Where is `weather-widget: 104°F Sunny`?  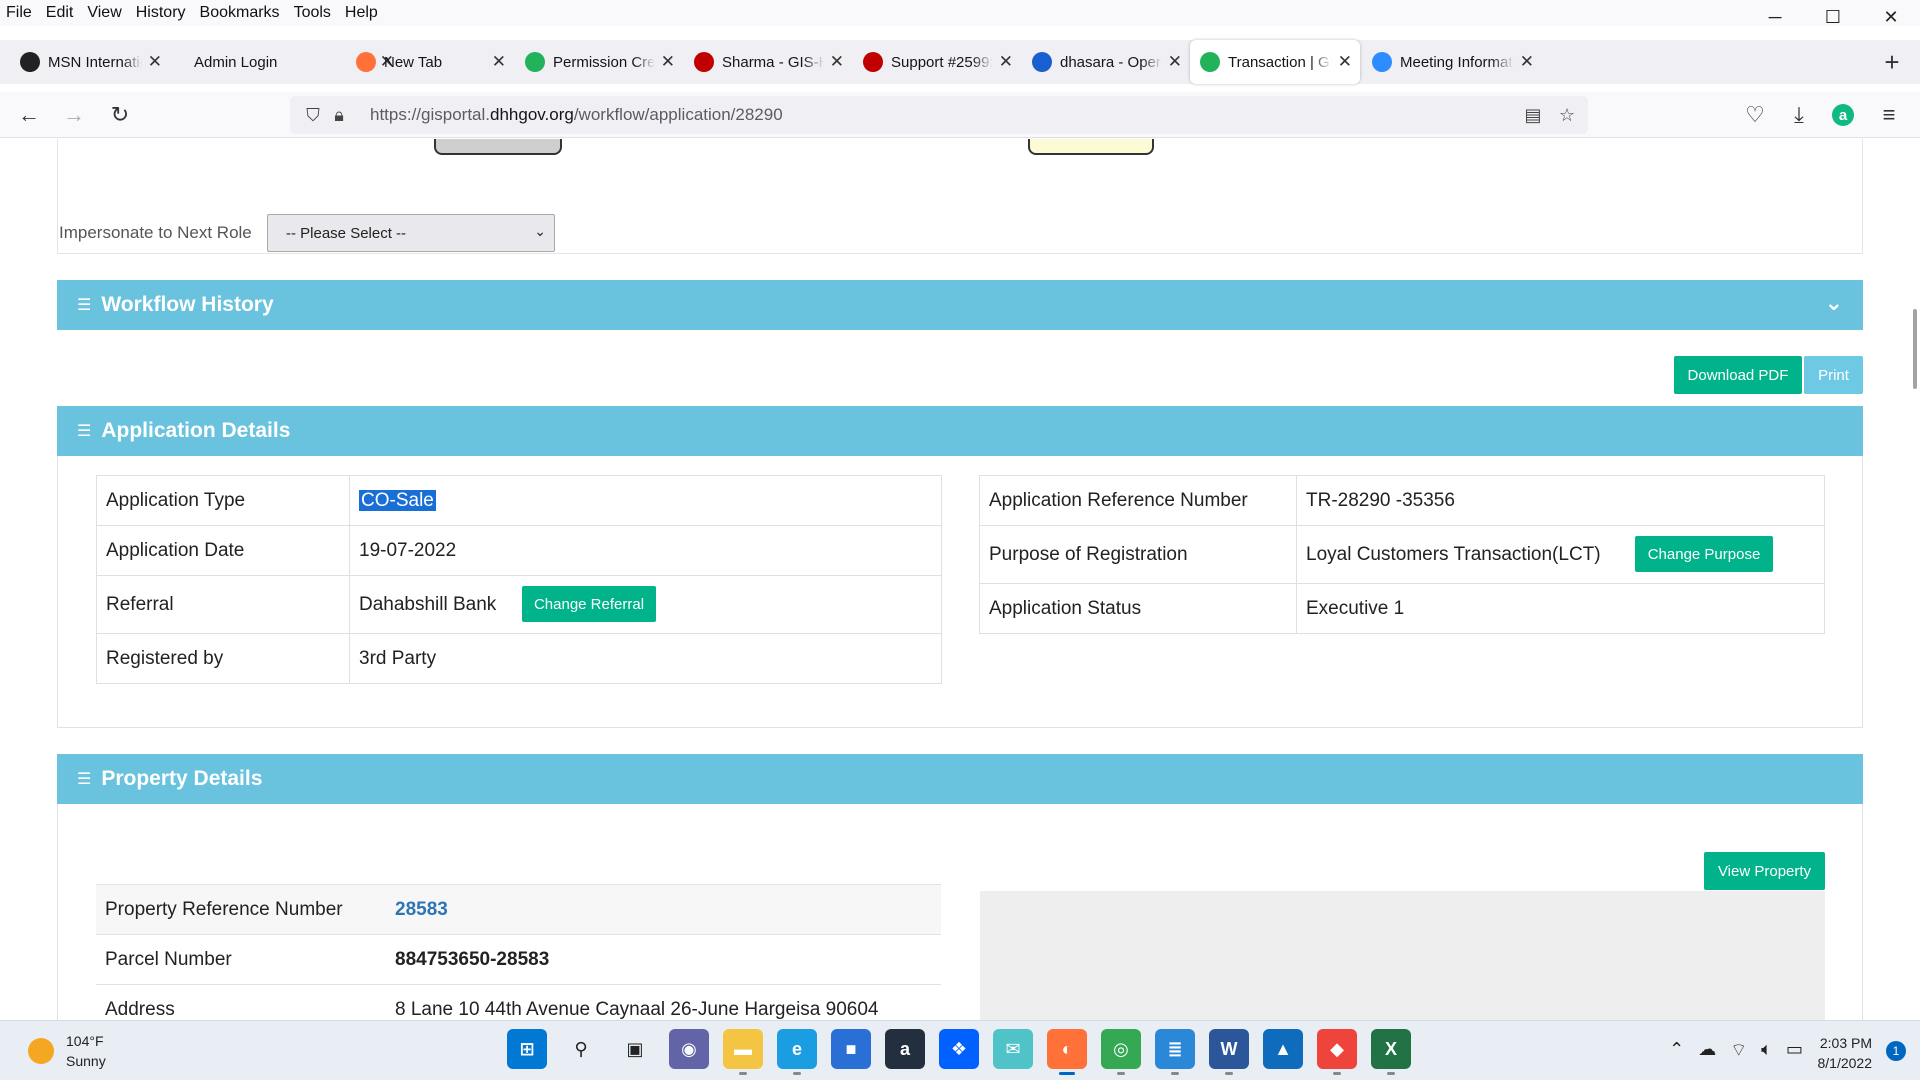 weather-widget: 104°F Sunny is located at coordinates (67, 1051).